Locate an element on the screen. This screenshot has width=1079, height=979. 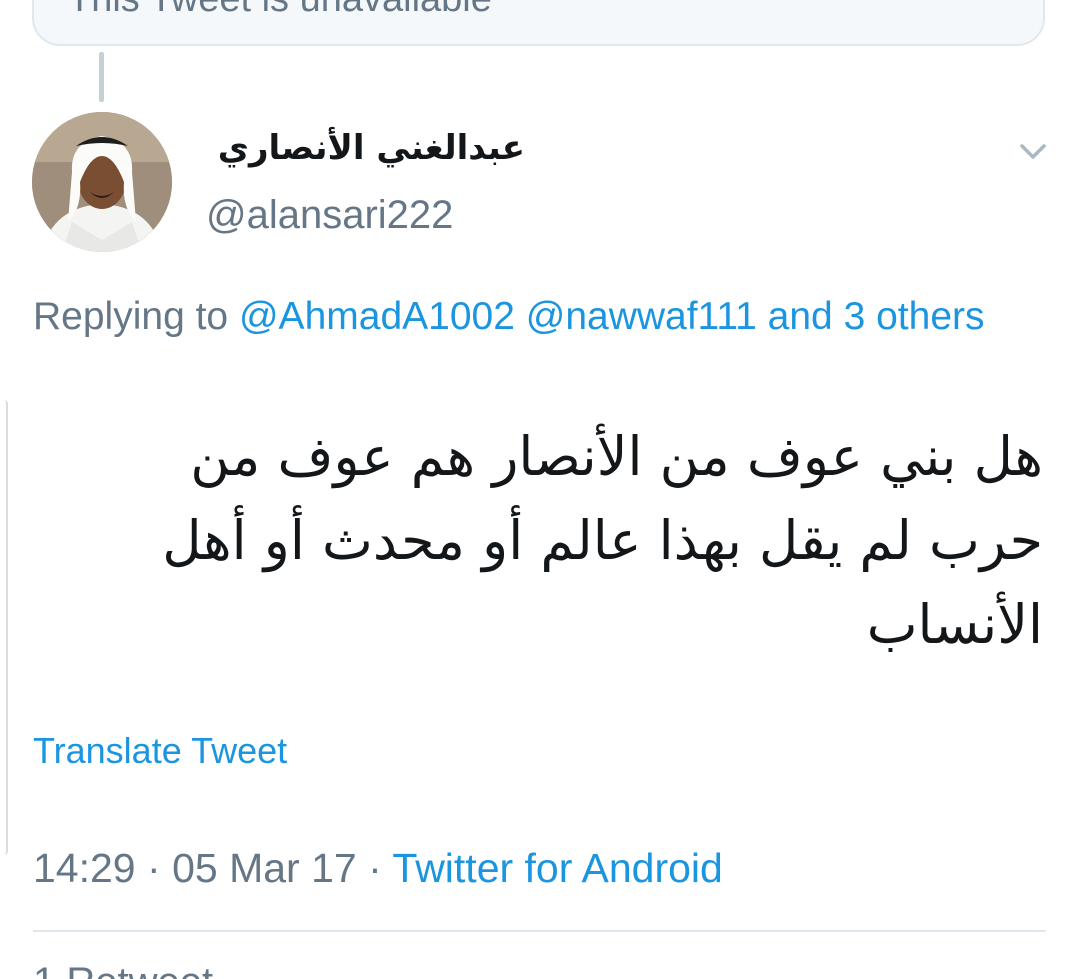
display-name: عبدالغني الأنصاري is located at coordinates (365, 148).